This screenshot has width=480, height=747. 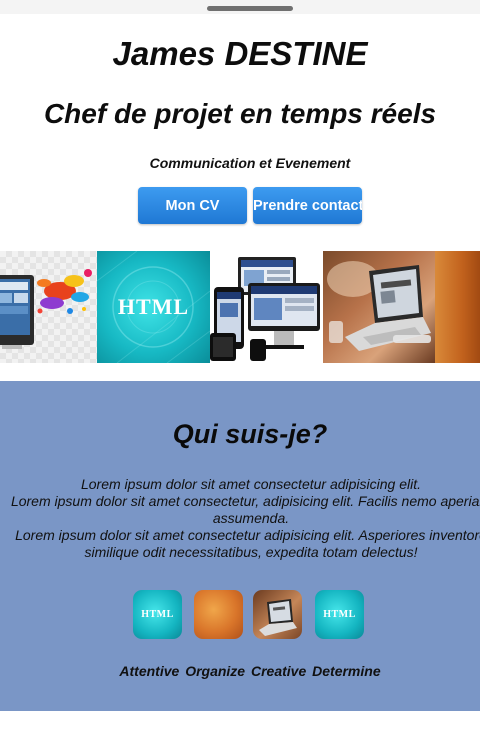 I want to click on browser-top-bar, so click(x=240, y=7).